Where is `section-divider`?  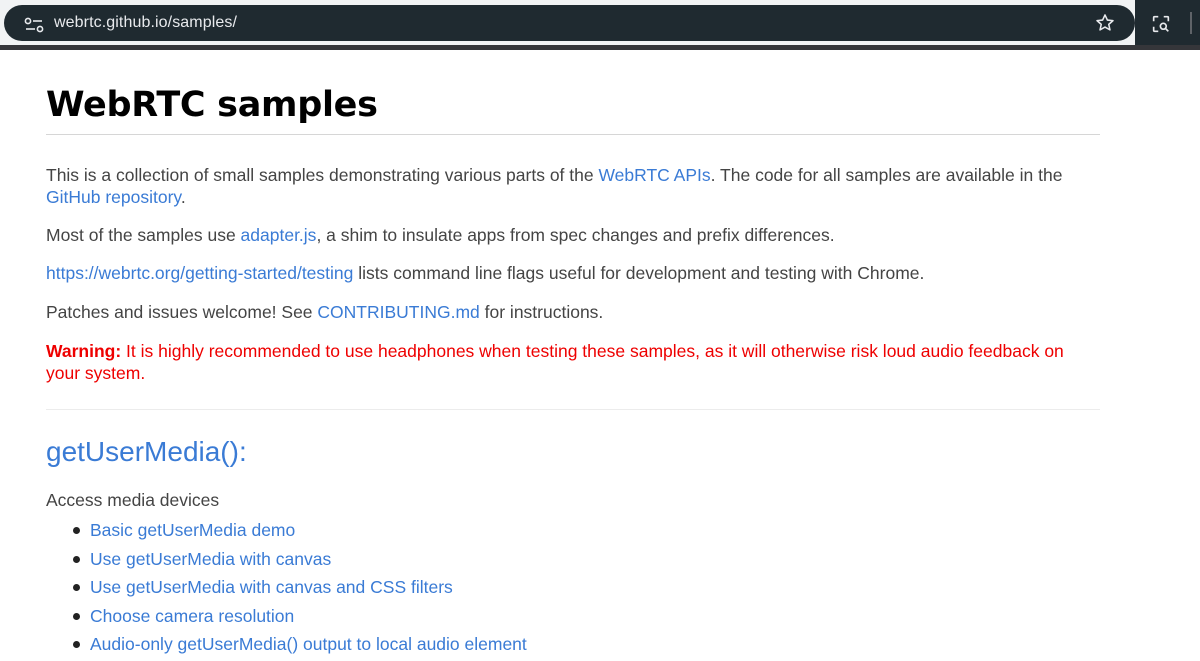 section-divider is located at coordinates (573, 409).